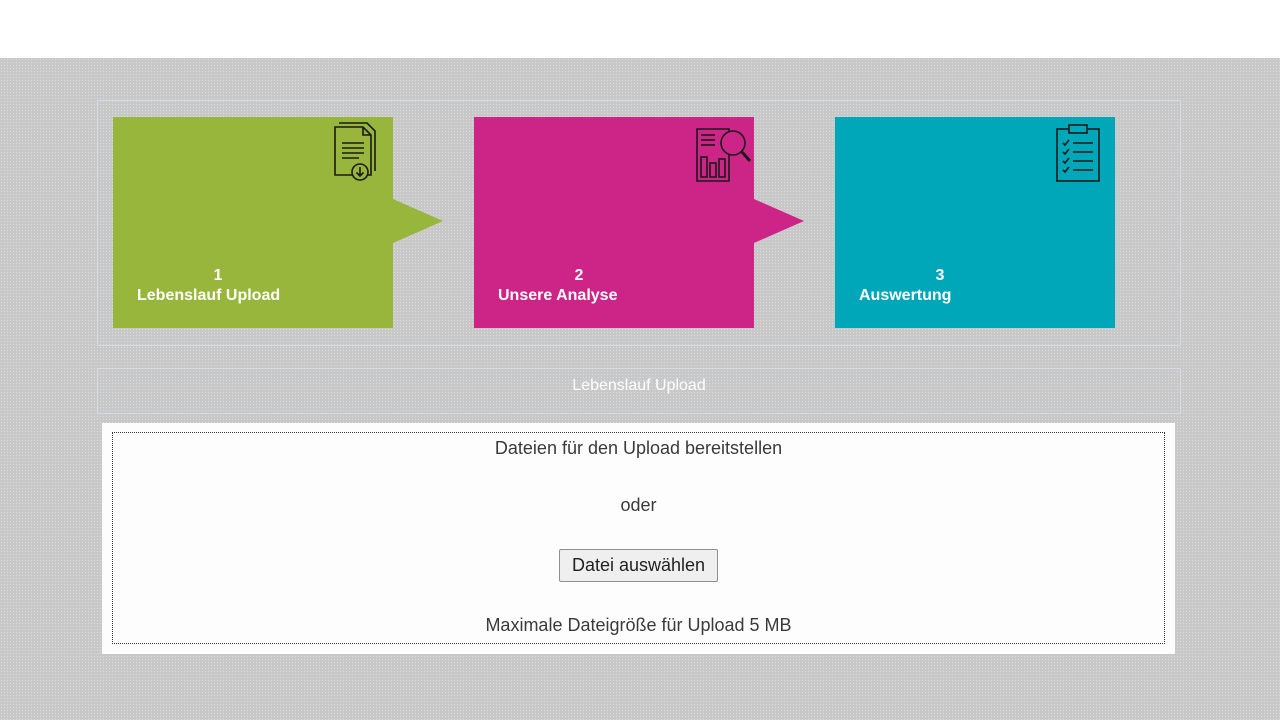  What do you see at coordinates (638, 565) in the screenshot?
I see `select-file-button: Datei auswählen` at bounding box center [638, 565].